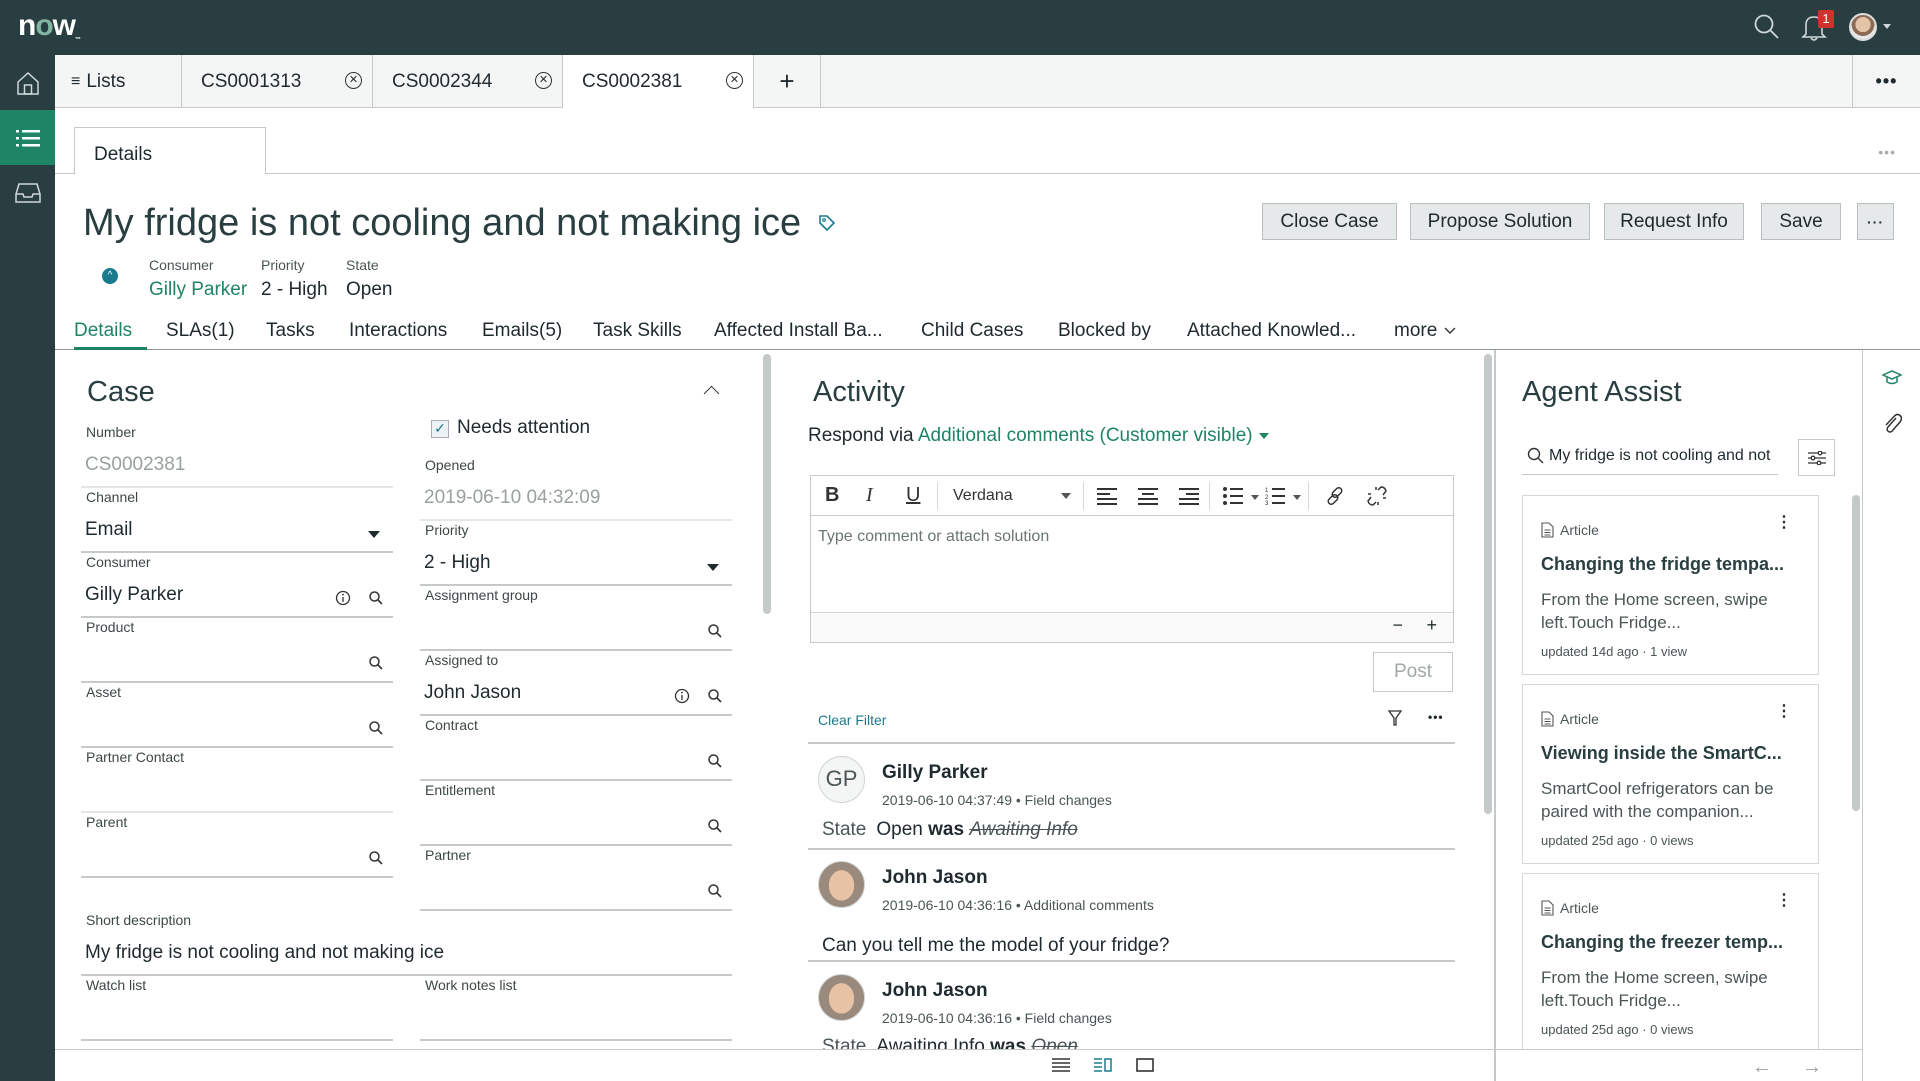 The width and height of the screenshot is (1920, 1081). Describe the element at coordinates (118, 81) in the screenshot. I see `tab-lists: ≡ Lists` at that location.